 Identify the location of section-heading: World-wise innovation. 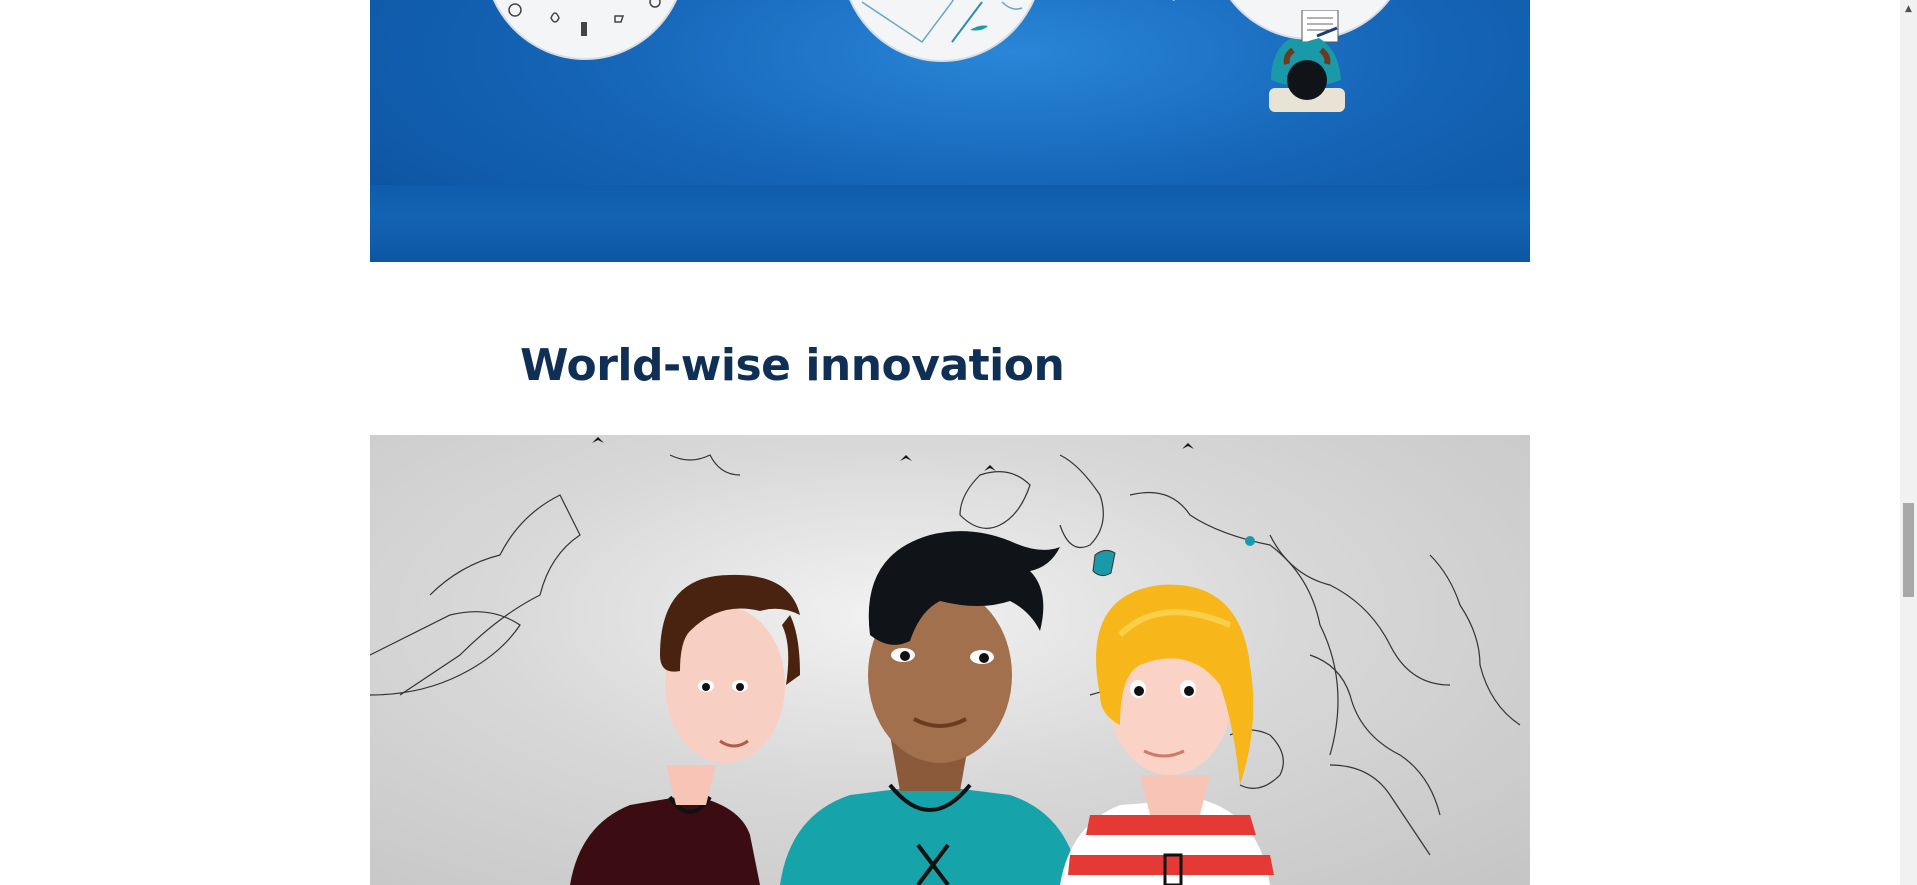
(792, 365).